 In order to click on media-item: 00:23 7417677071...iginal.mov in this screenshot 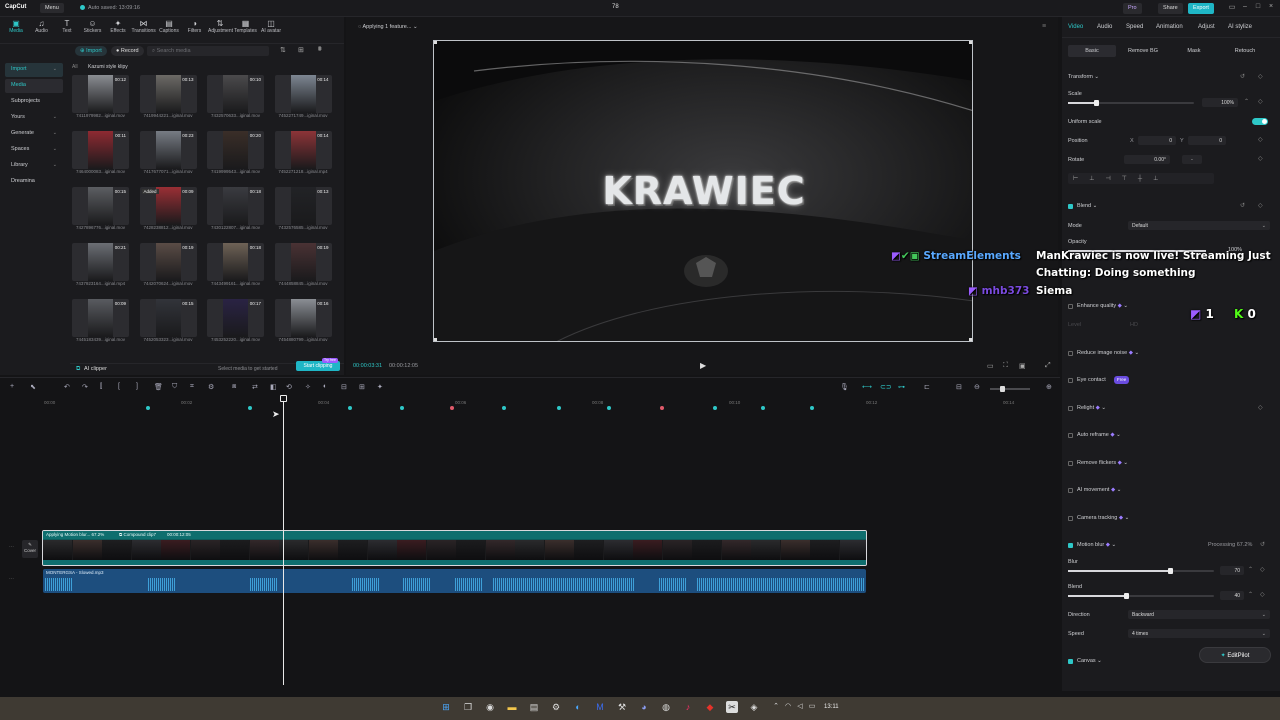, I will do `click(168, 152)`.